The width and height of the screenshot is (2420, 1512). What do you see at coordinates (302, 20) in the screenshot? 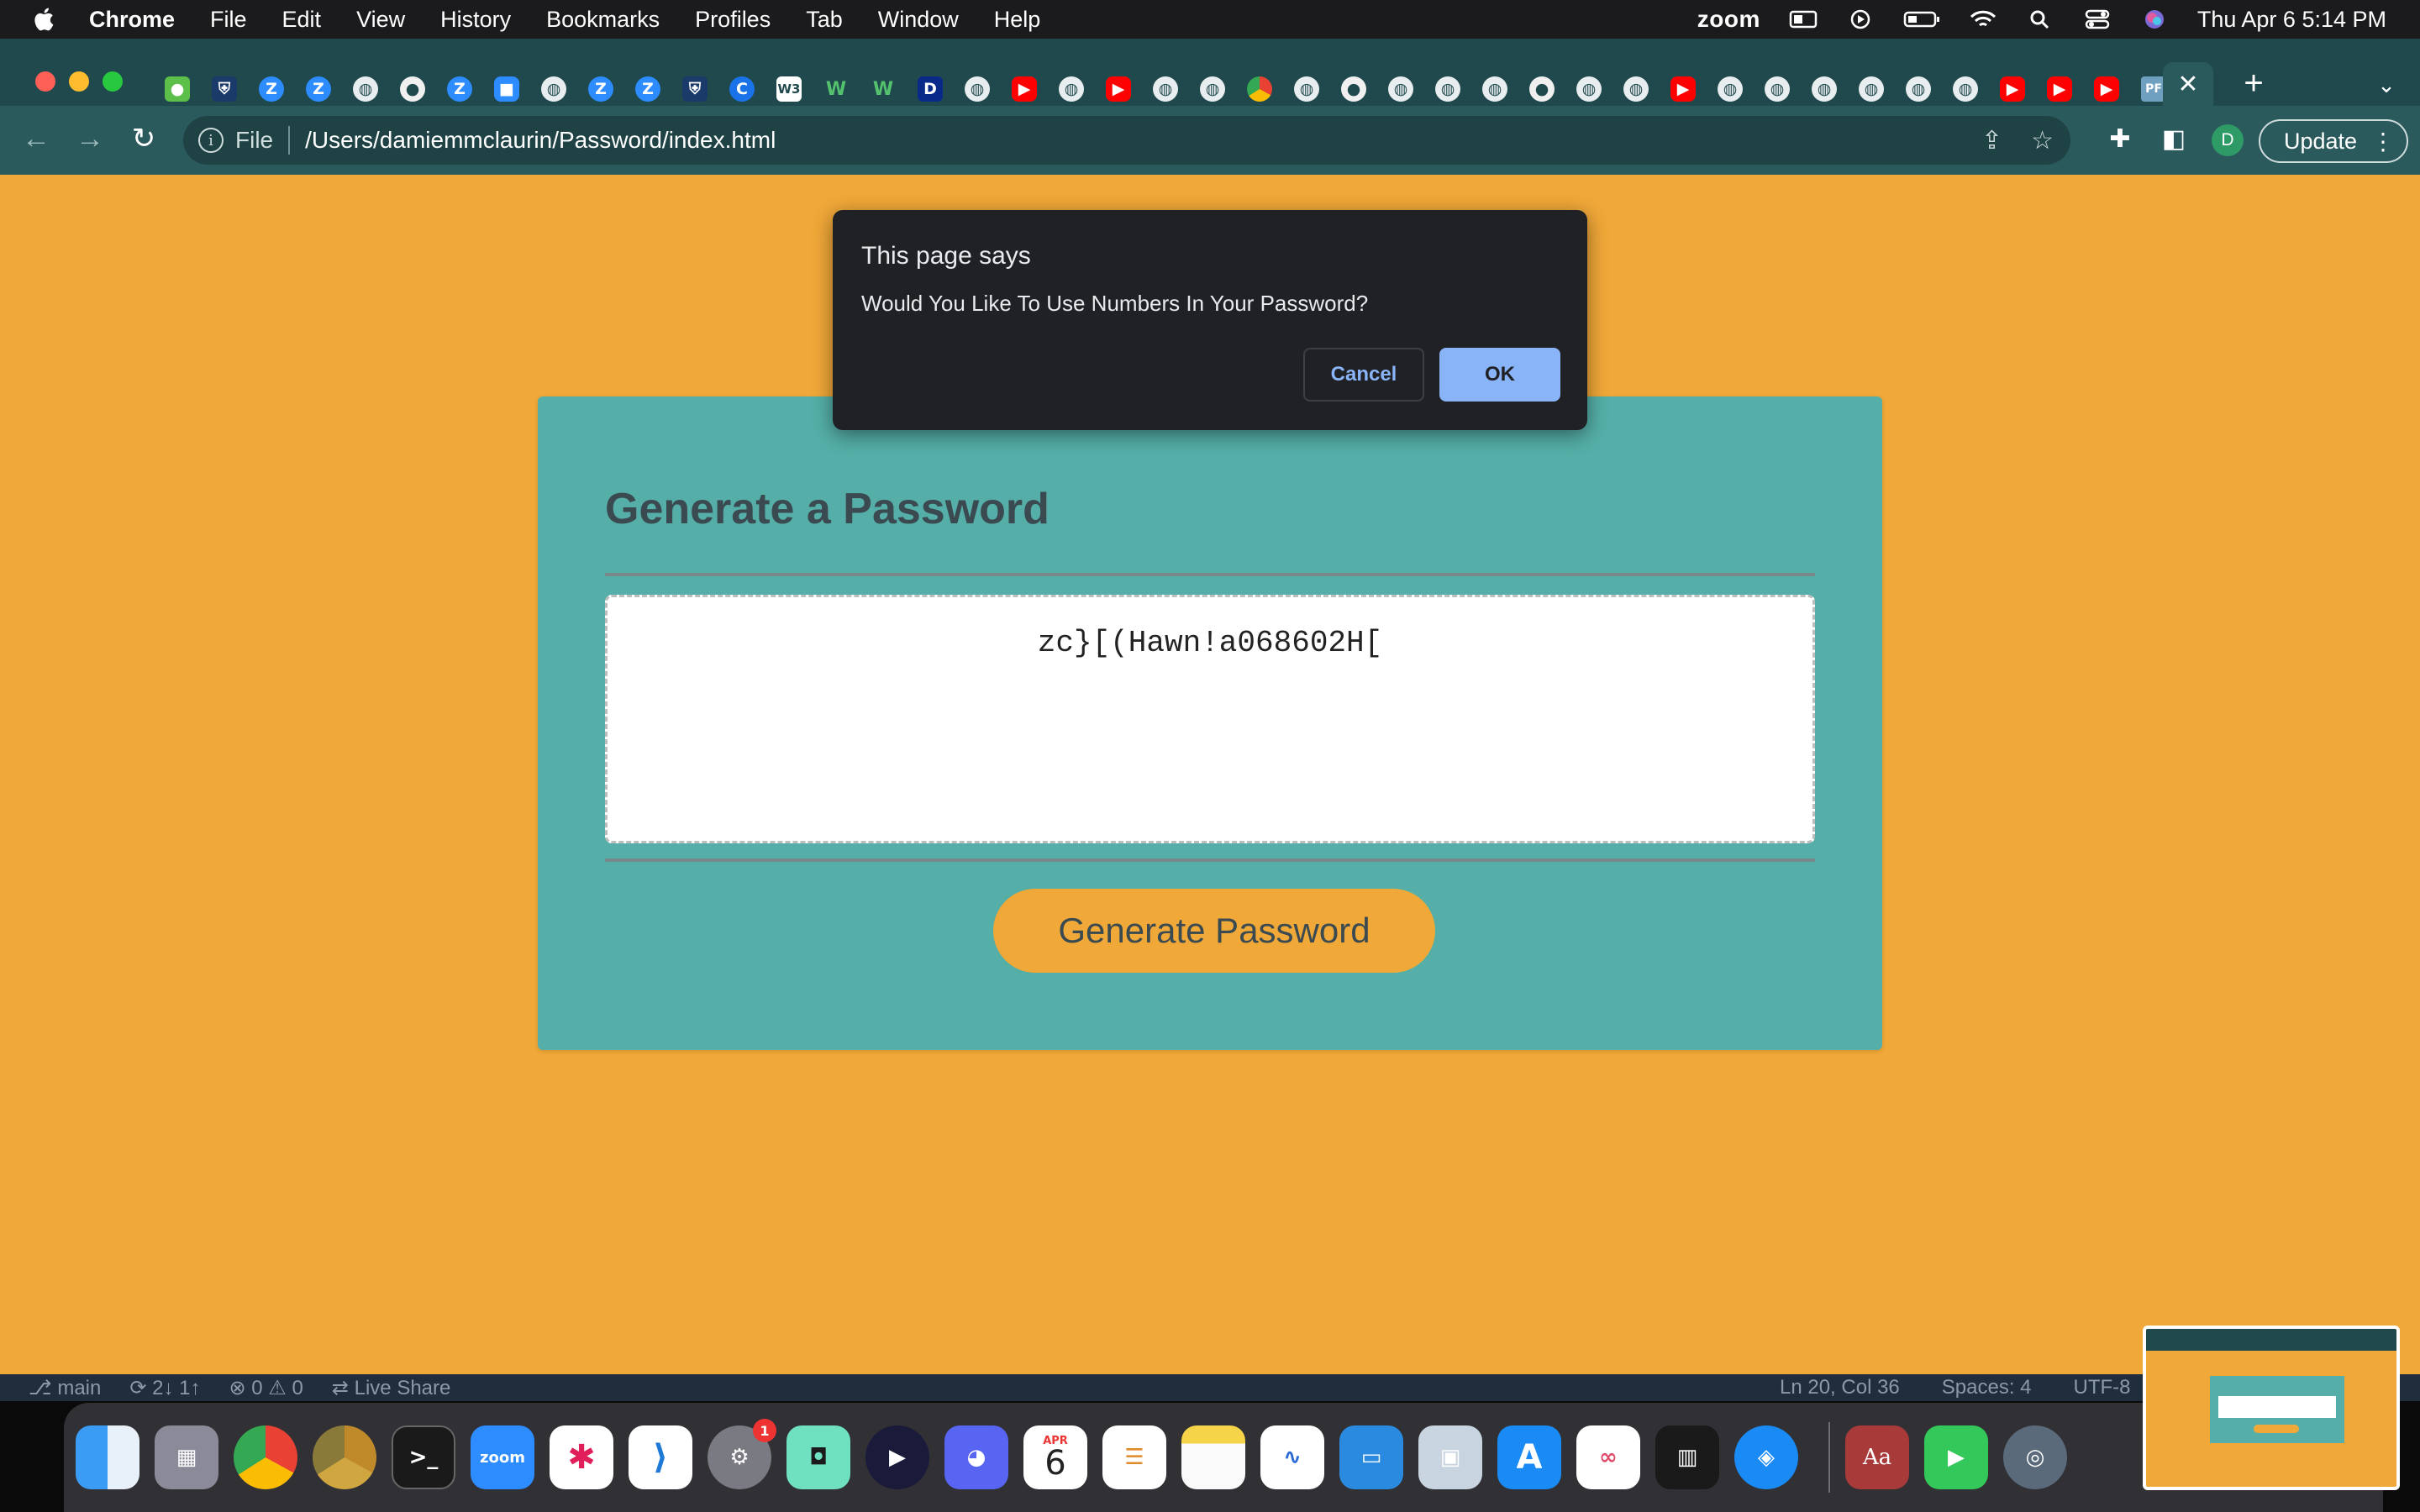
I see `menu-edit: Edit` at bounding box center [302, 20].